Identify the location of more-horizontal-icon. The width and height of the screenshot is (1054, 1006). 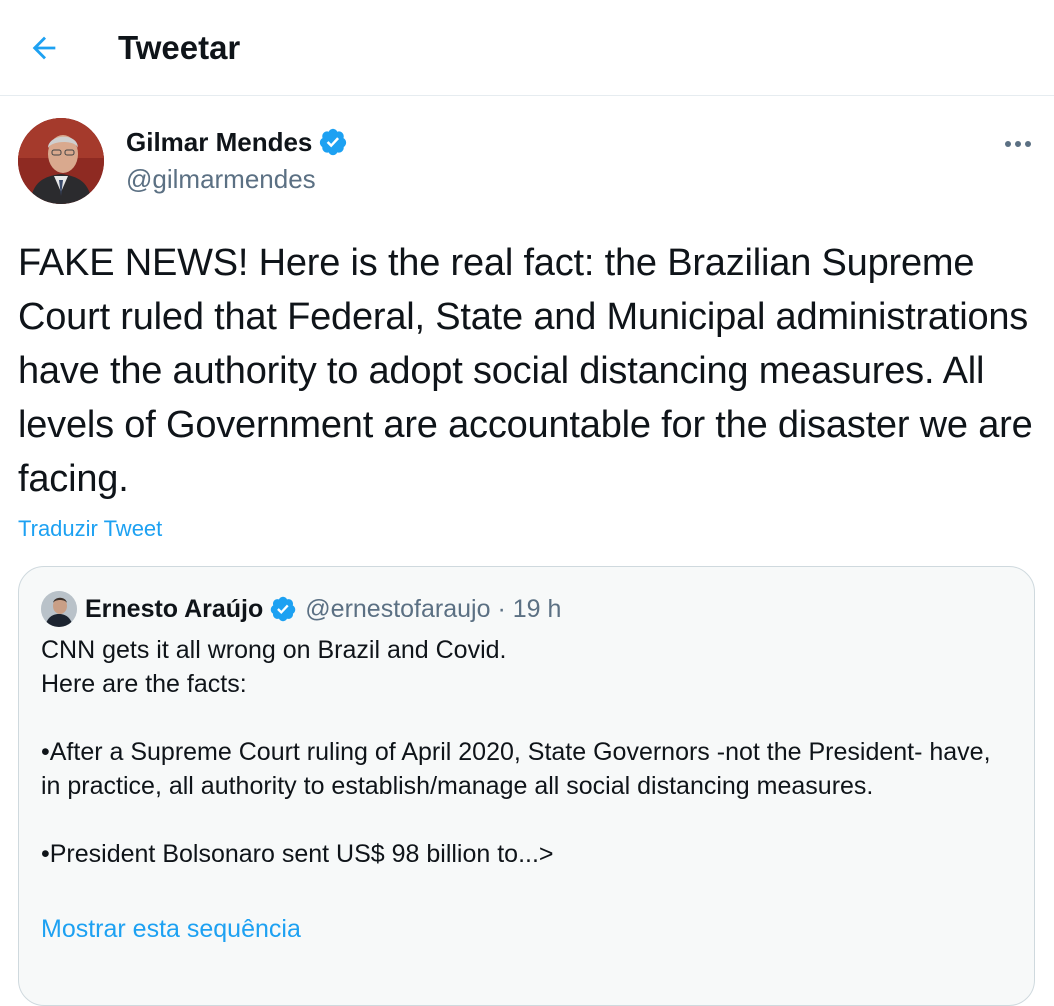
(1018, 144).